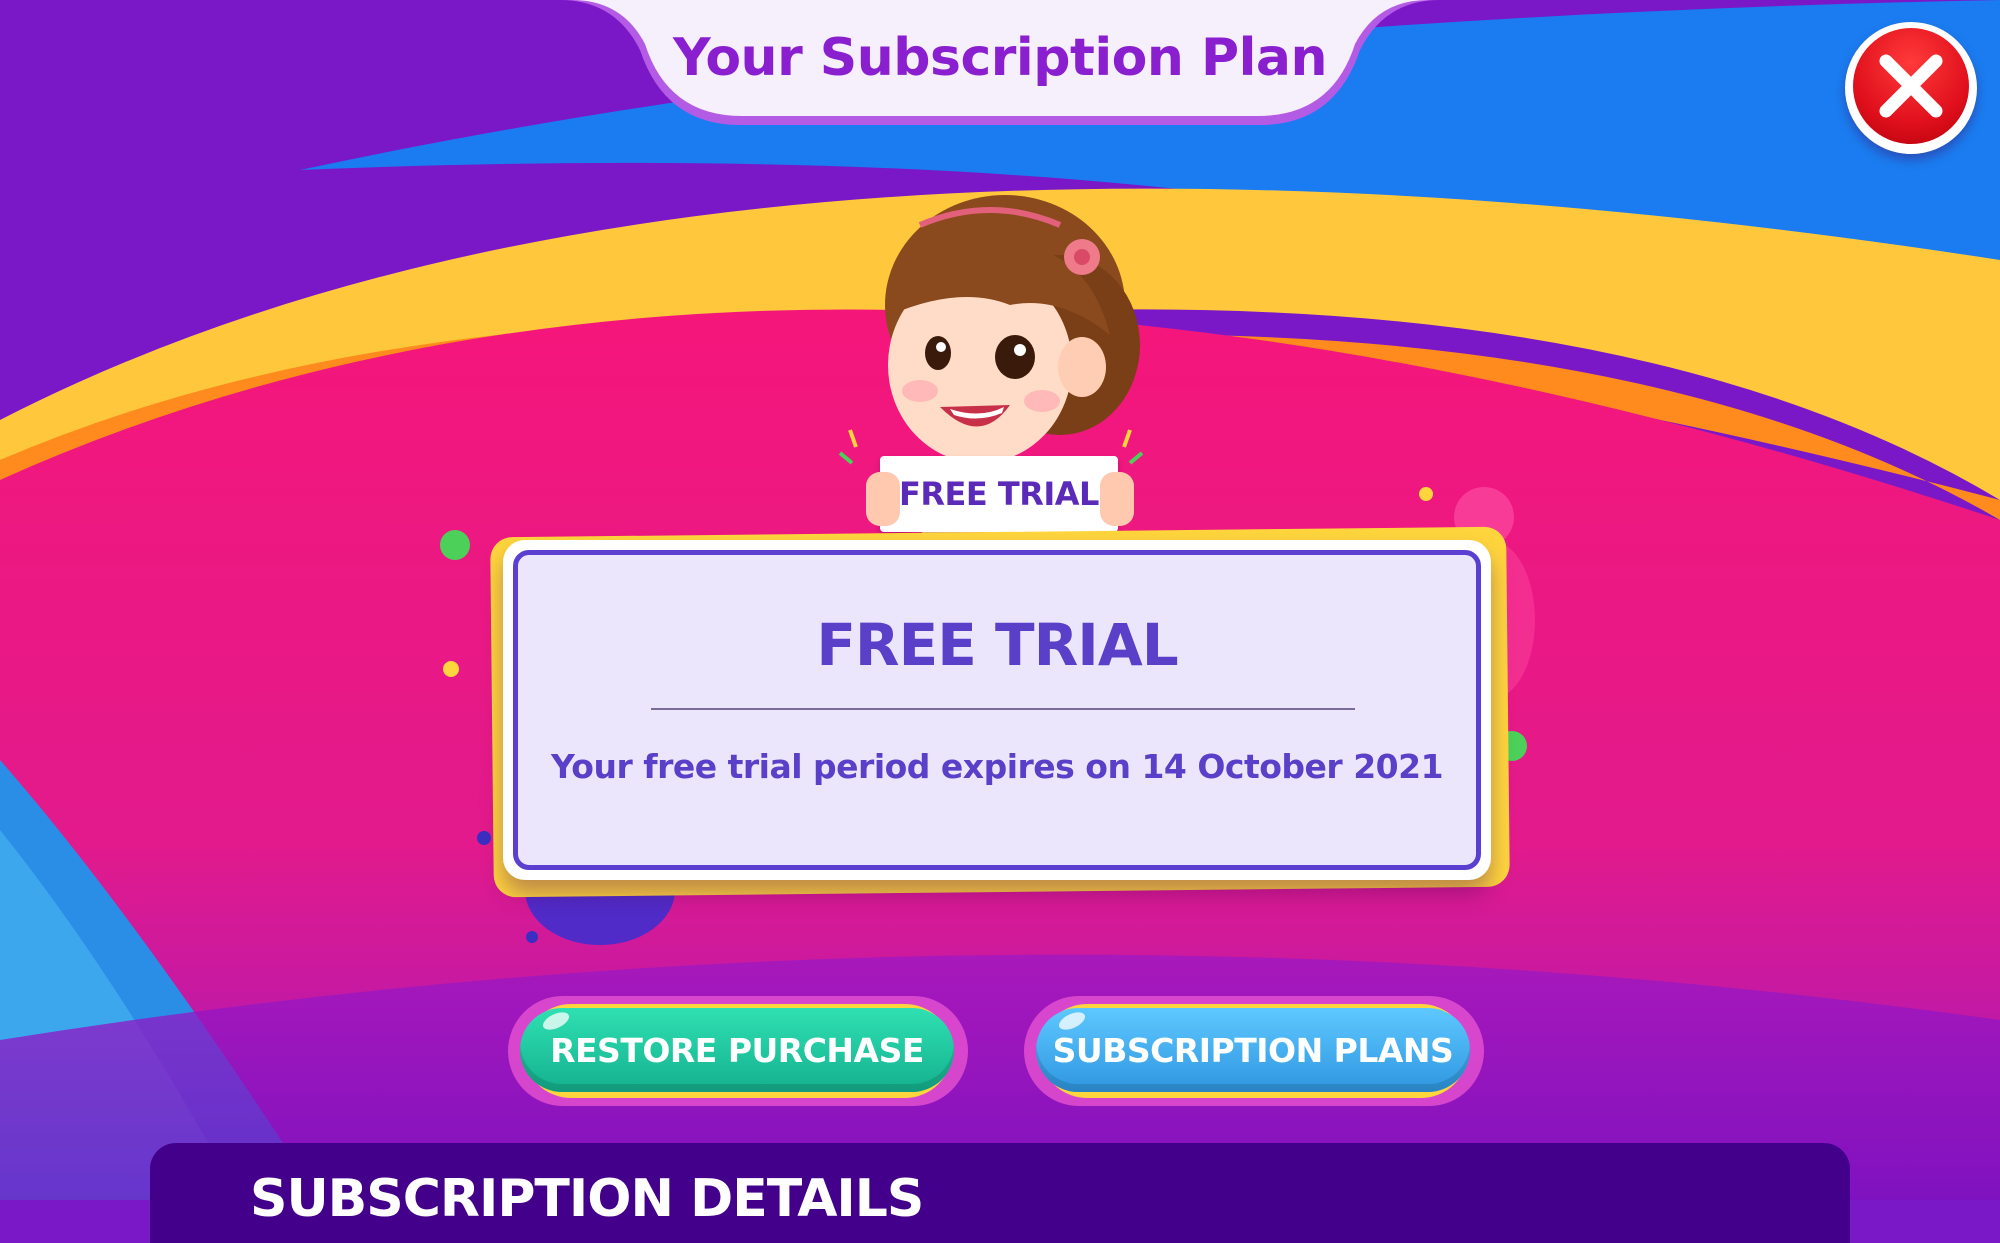 The width and height of the screenshot is (2000, 1243). What do you see at coordinates (587, 1199) in the screenshot?
I see `details-heading: SUBSCRIPTION DETAILS` at bounding box center [587, 1199].